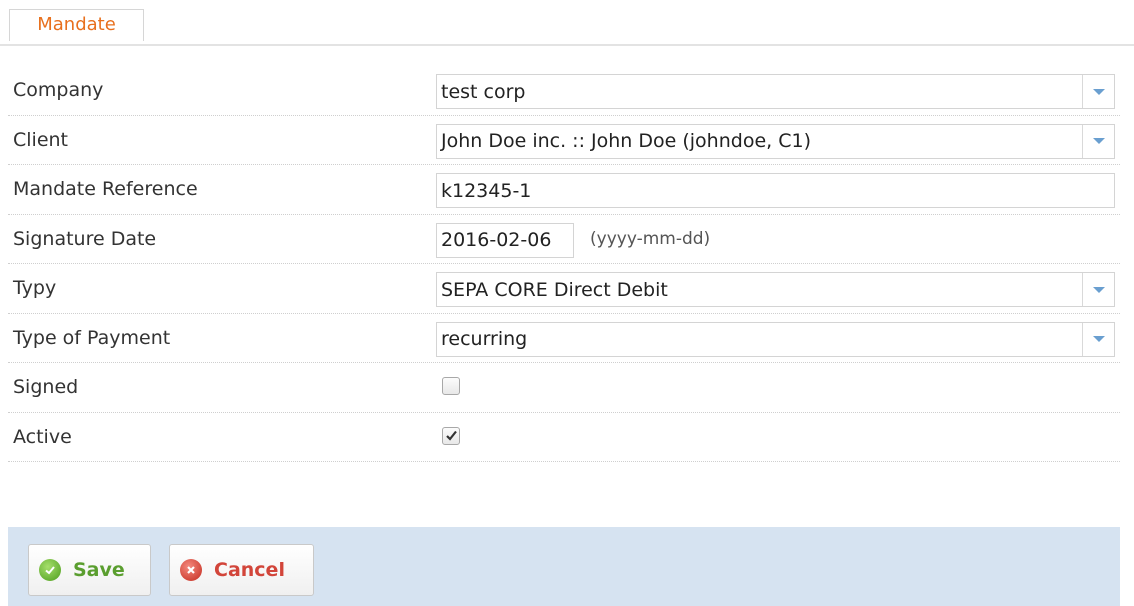 This screenshot has height=606, width=1134. I want to click on active-label: Active, so click(42, 436).